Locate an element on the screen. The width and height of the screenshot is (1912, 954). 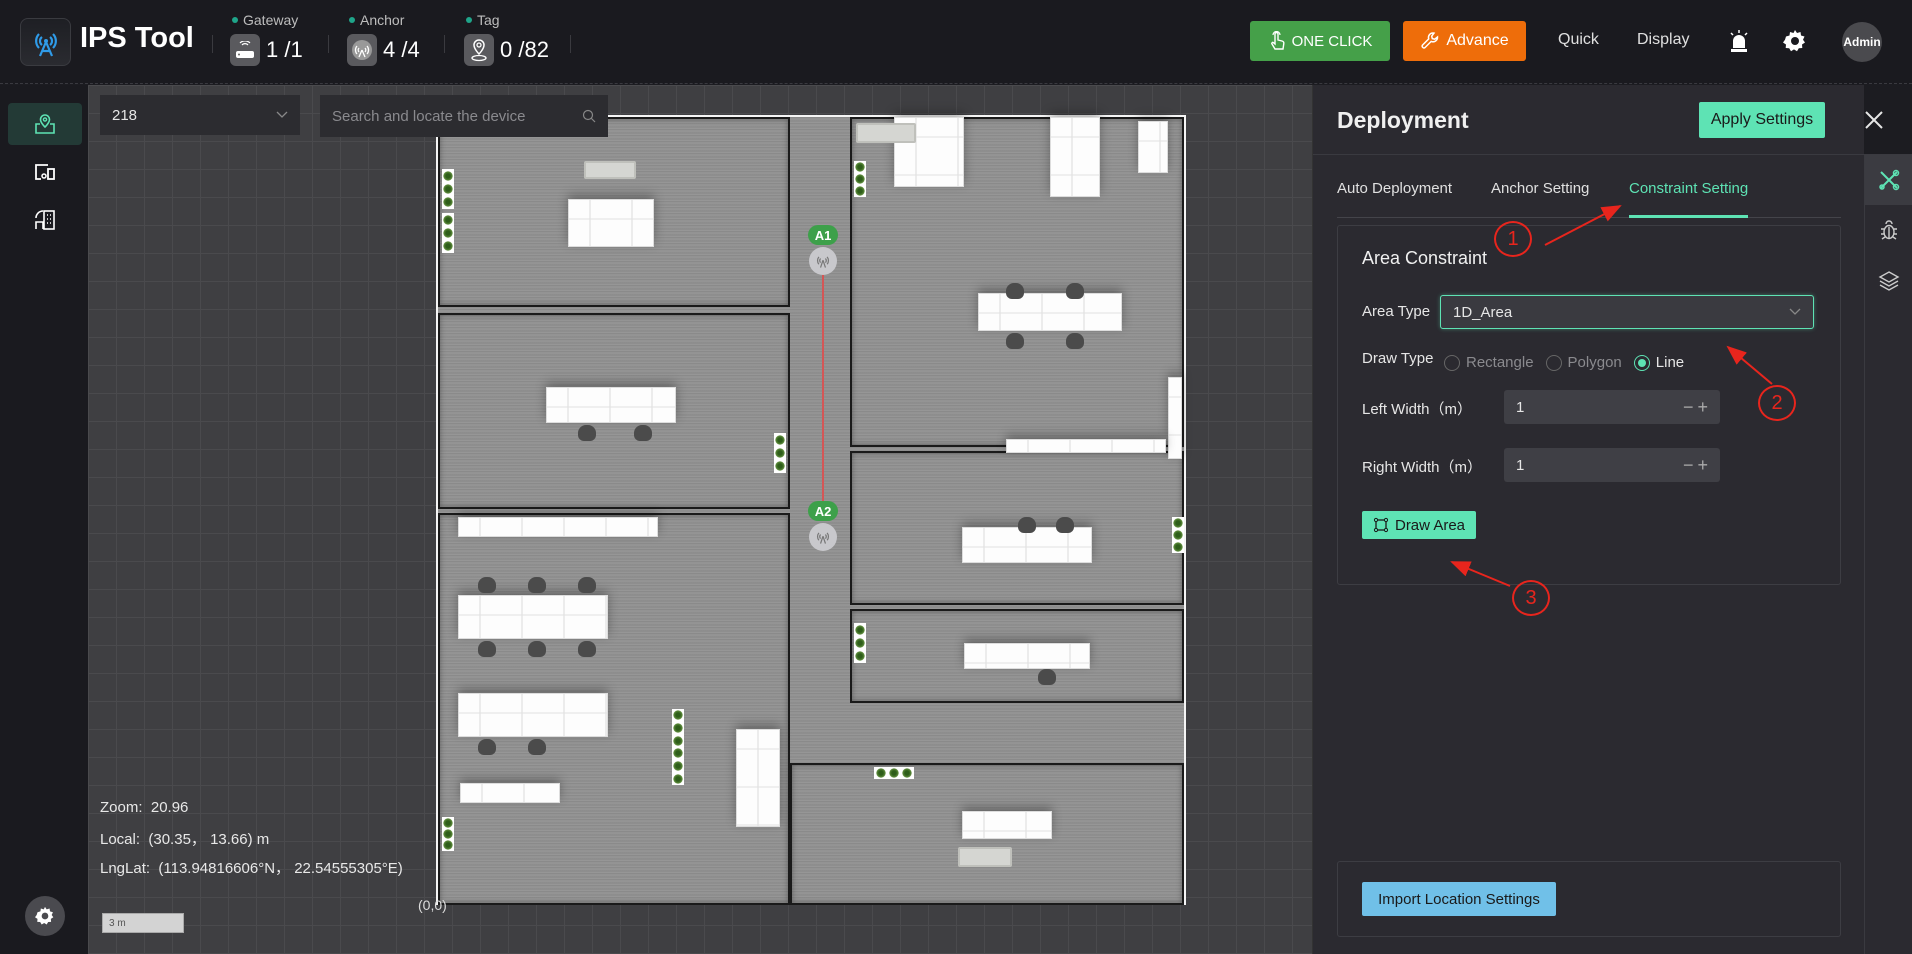
radio-polygon is located at coordinates (1553, 362).